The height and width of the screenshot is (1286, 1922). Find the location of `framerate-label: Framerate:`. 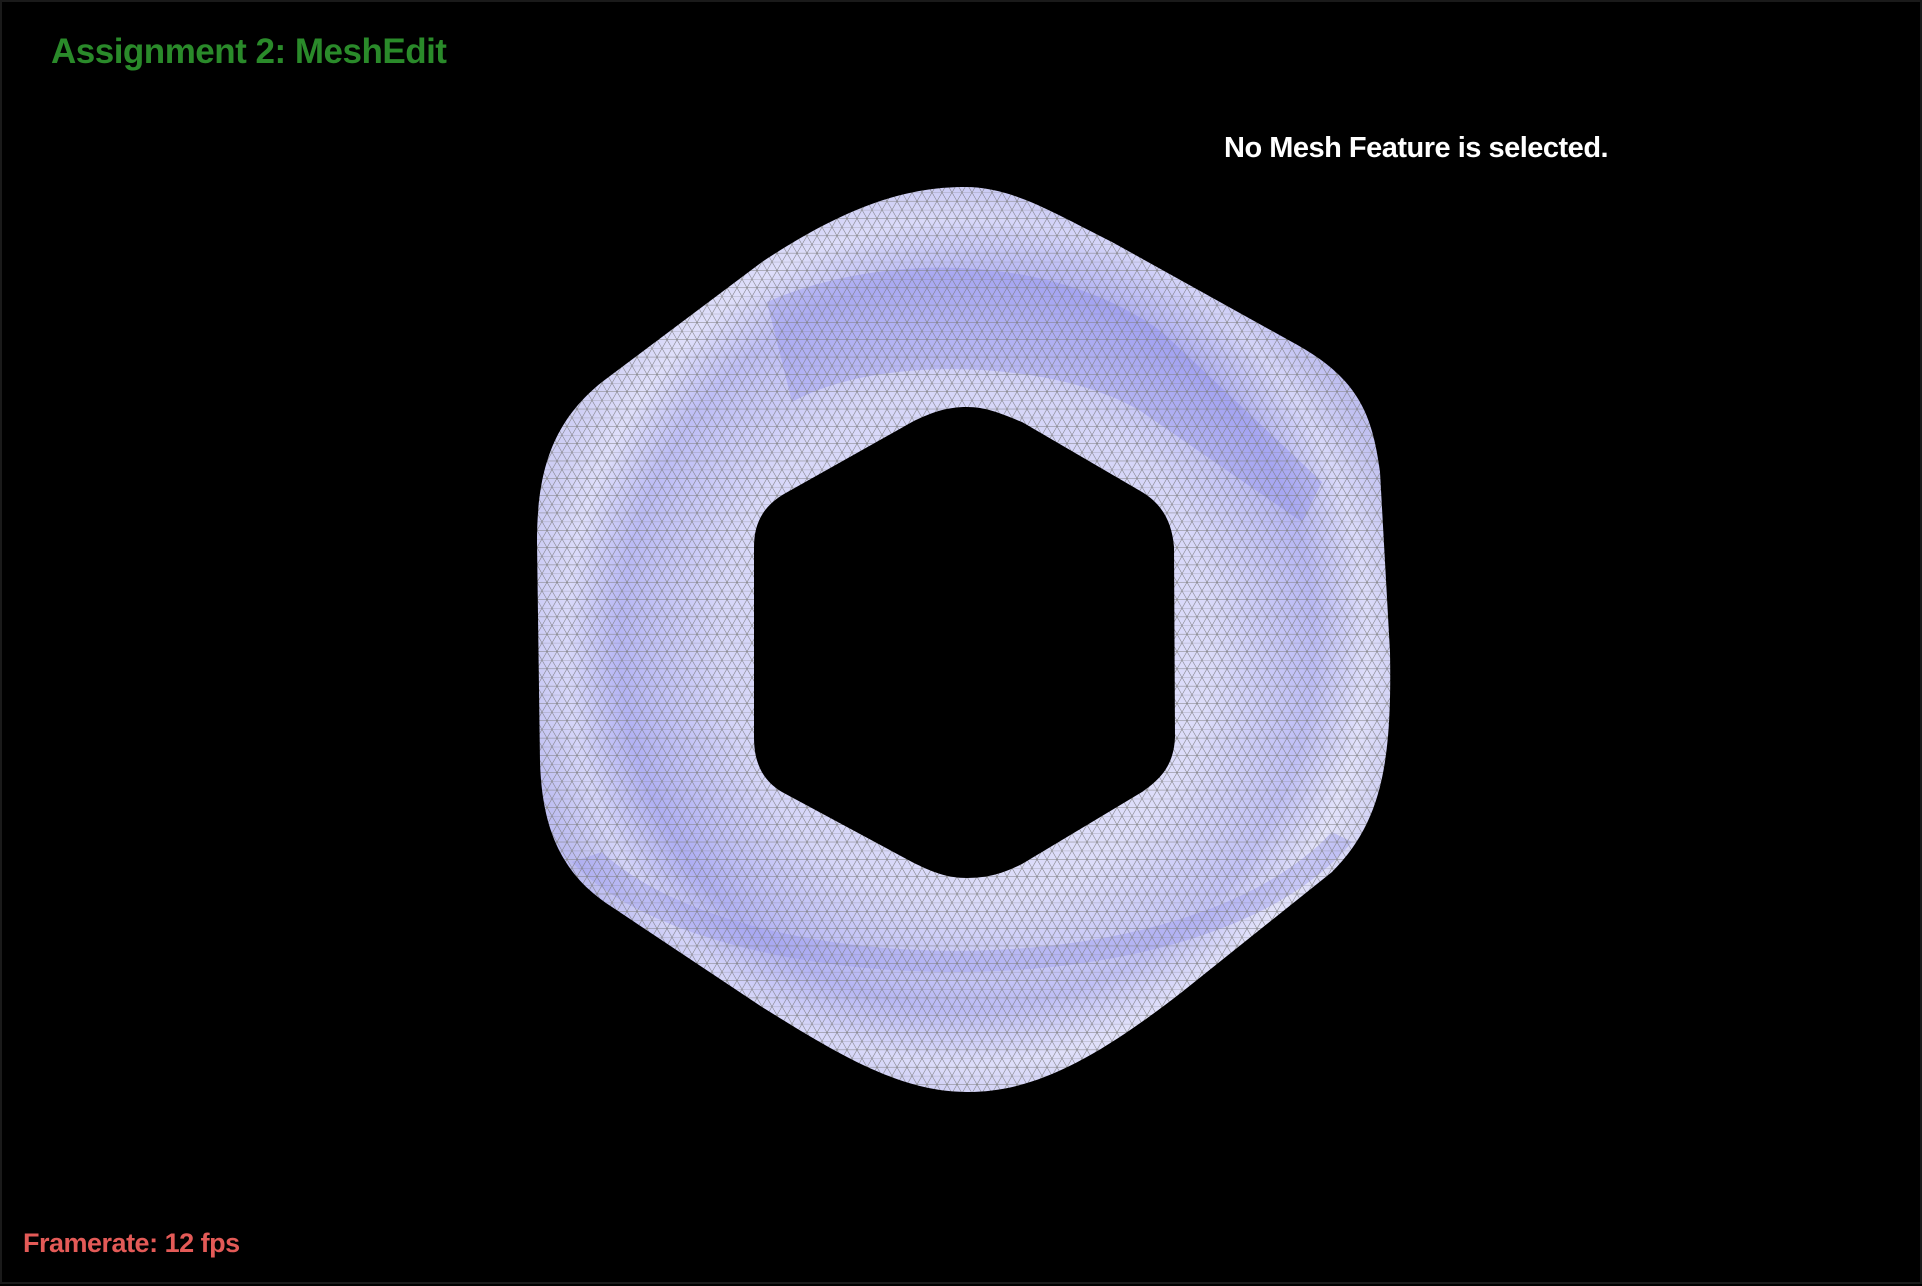

framerate-label: Framerate: is located at coordinates (90, 1243).